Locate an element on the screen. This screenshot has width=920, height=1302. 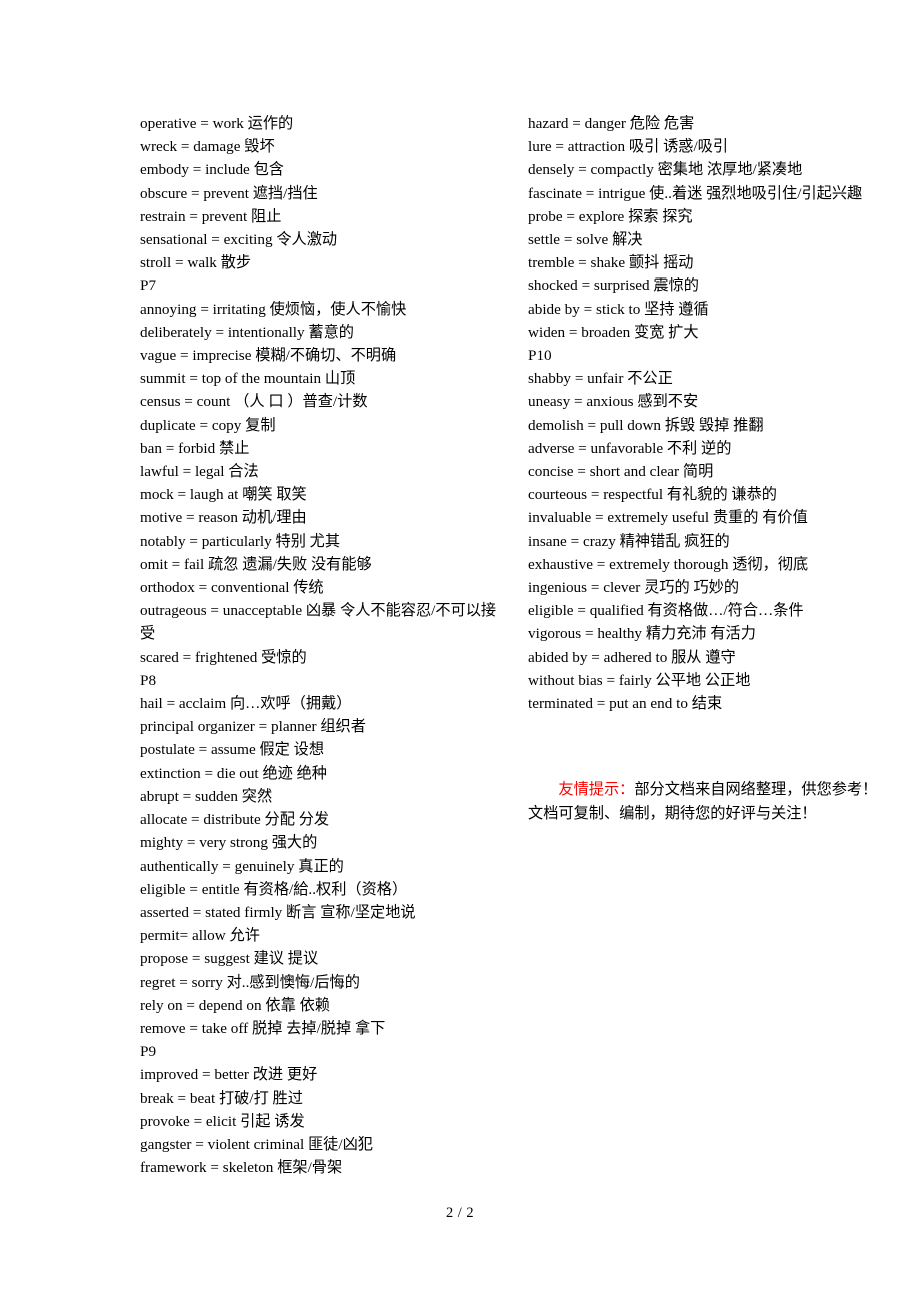
footer-notice: 友情提示：部分文档来自网络整理，供您参考！文档可复制、编制，期待您的好评与关注！ is located at coordinates (709, 801).